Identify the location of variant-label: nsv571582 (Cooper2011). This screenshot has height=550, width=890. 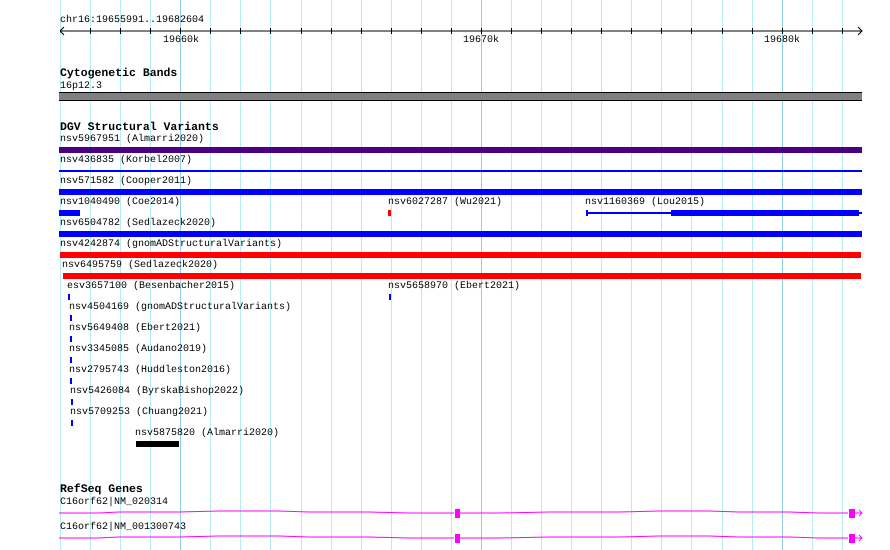
(126, 181).